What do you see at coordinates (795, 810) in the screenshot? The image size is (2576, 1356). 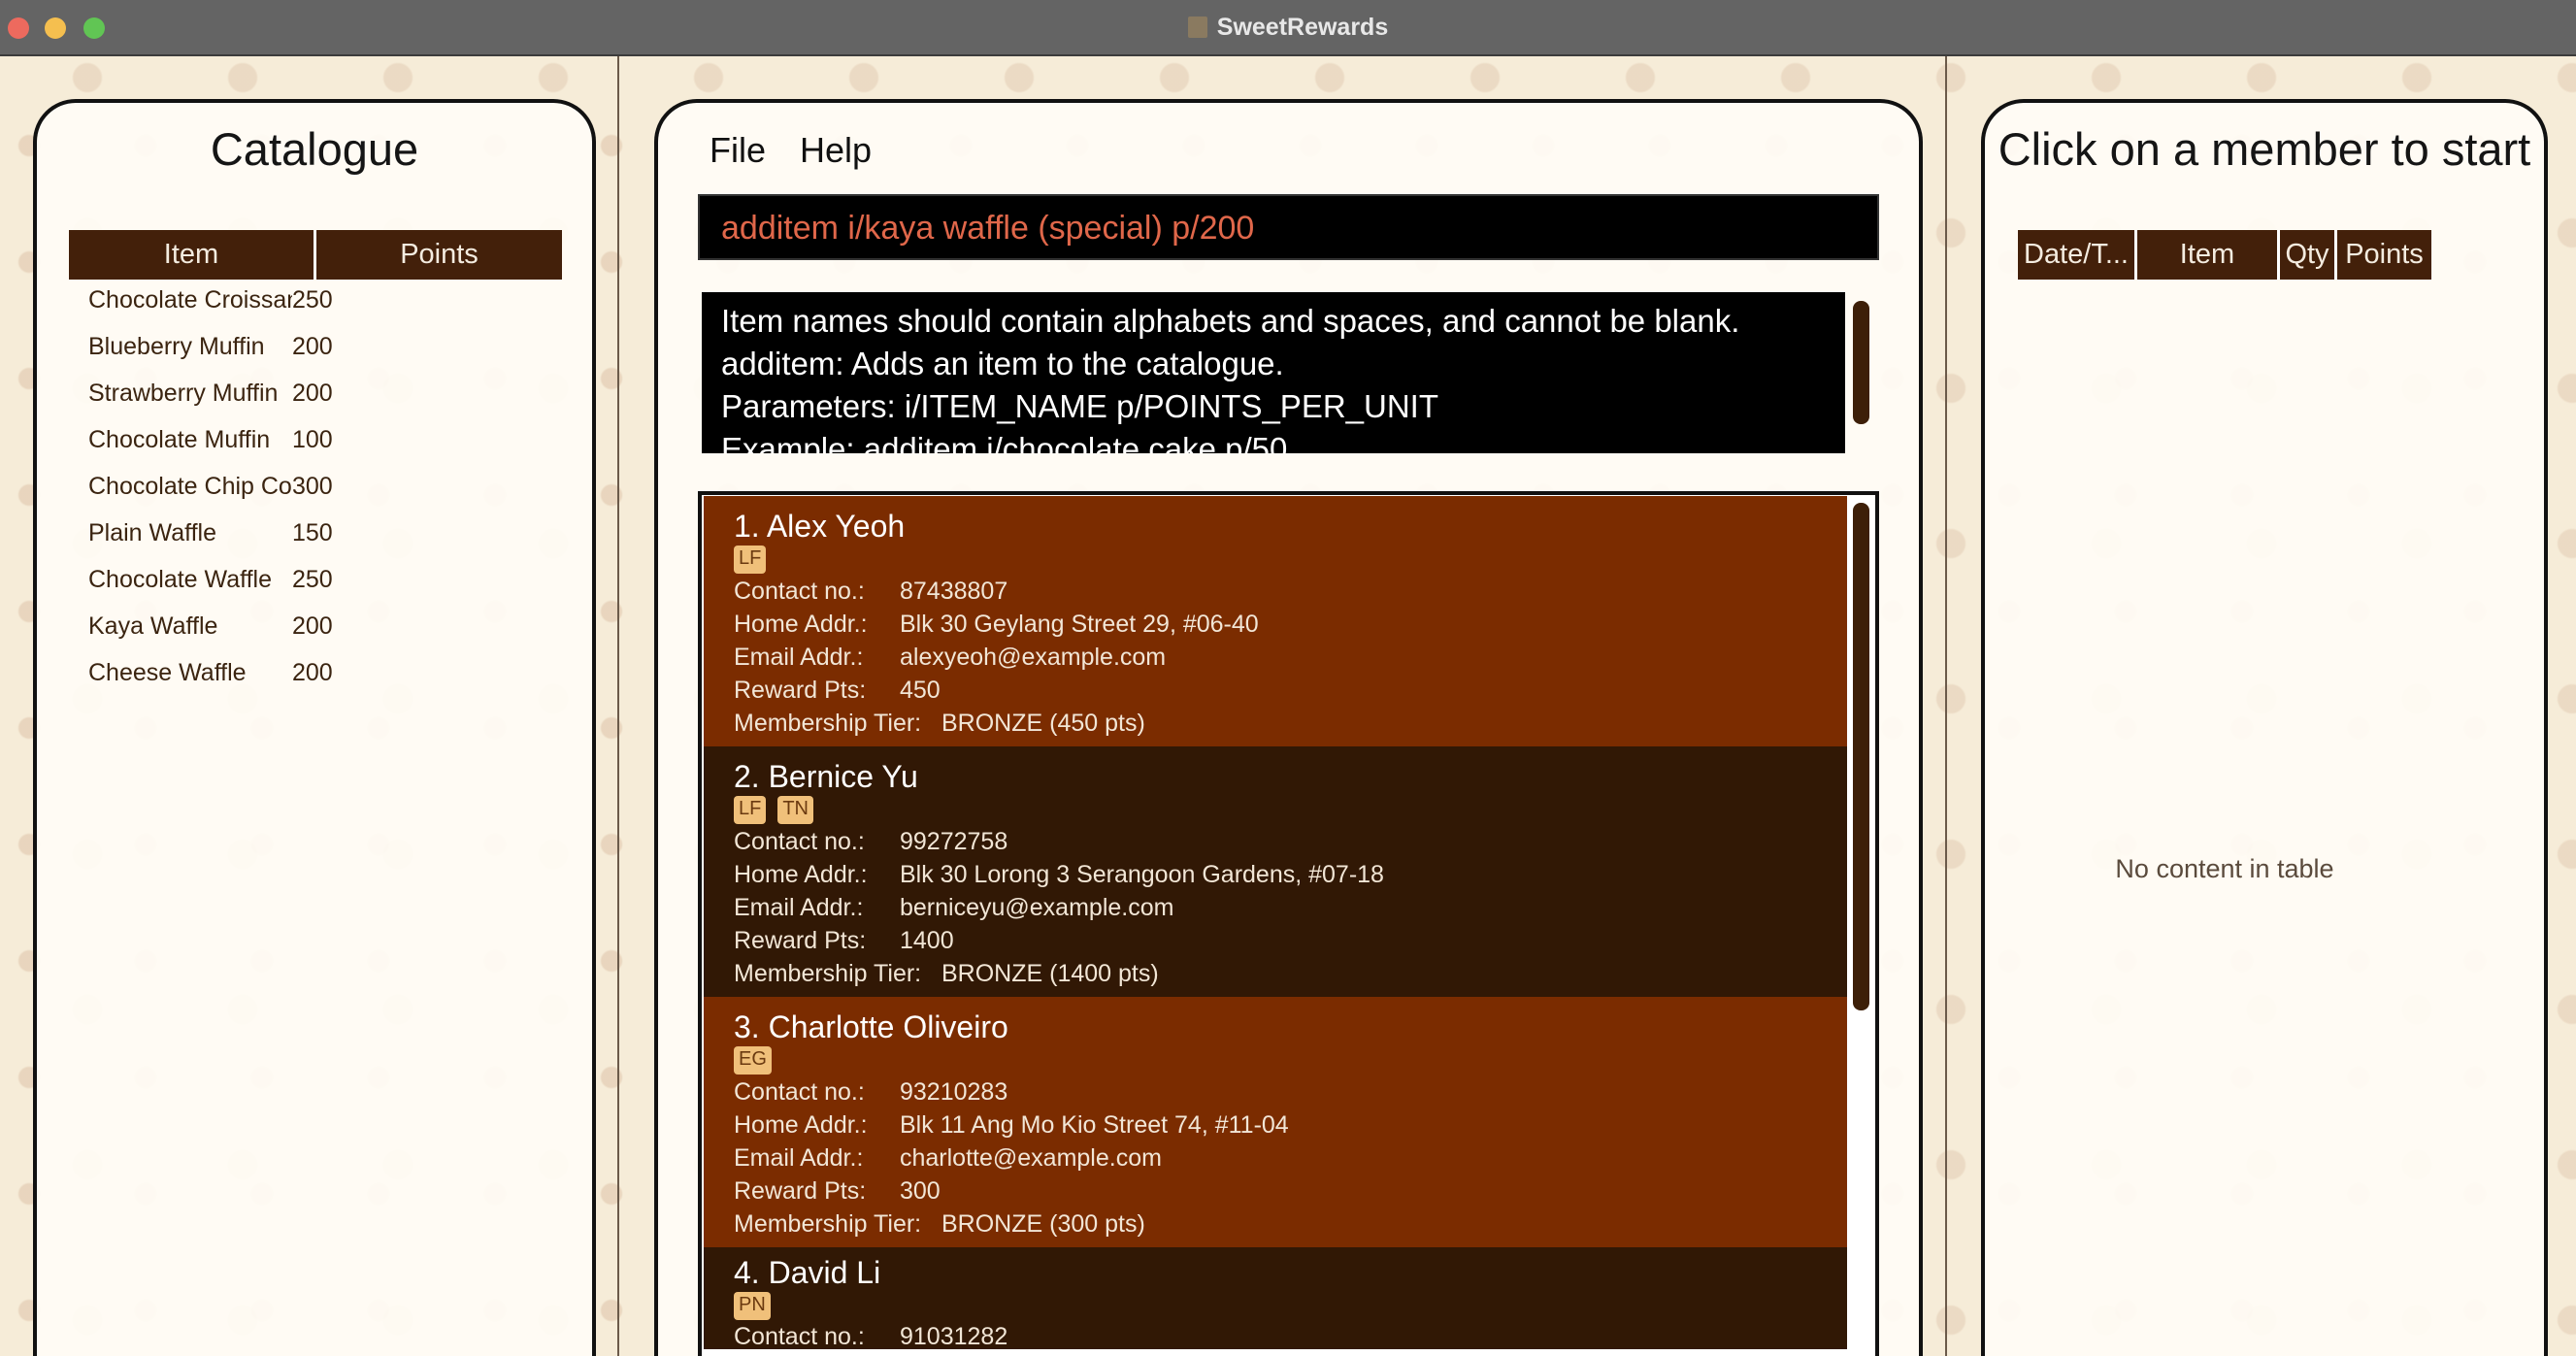 I see `tag-badge: TN` at bounding box center [795, 810].